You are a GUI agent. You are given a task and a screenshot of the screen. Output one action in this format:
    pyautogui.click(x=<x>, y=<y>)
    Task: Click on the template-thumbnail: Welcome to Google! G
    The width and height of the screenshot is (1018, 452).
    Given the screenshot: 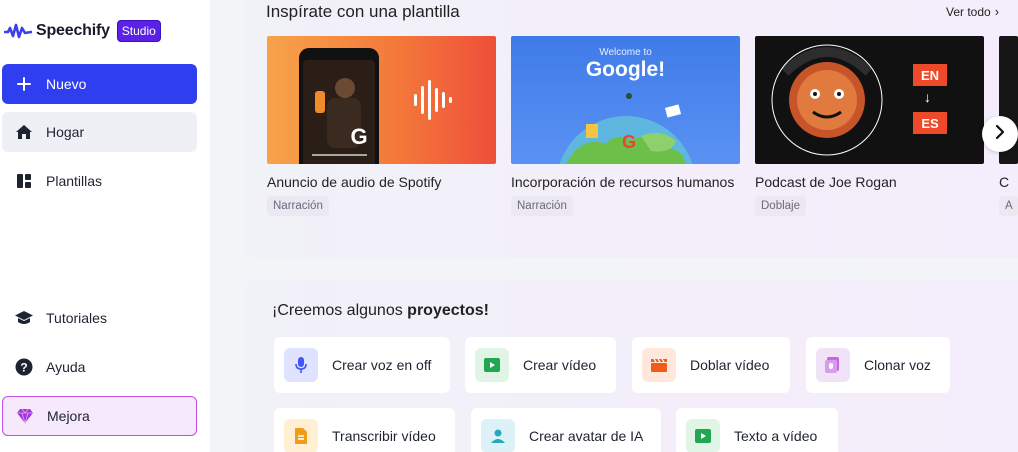 What is the action you would take?
    pyautogui.click(x=625, y=100)
    